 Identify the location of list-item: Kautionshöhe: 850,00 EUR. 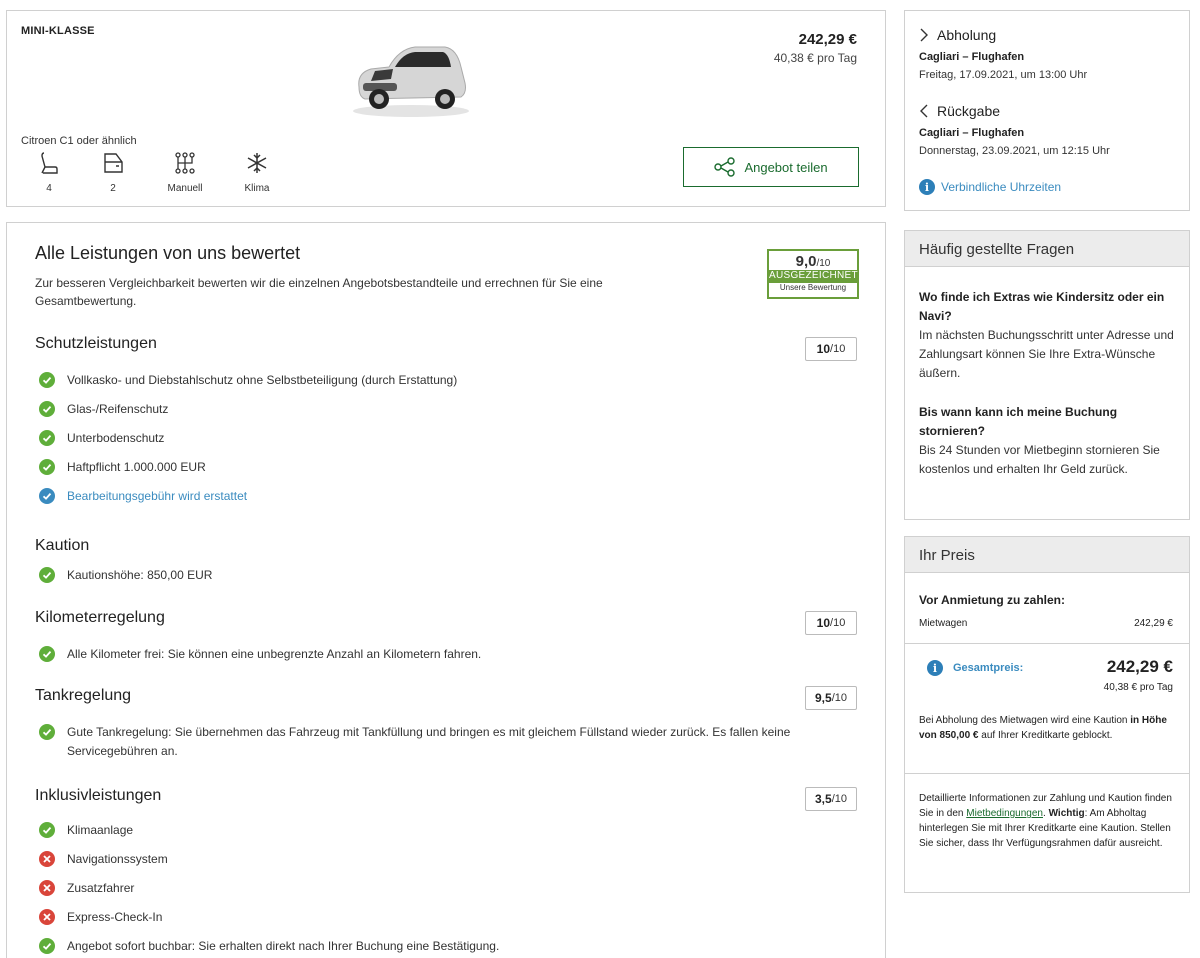
(454, 575).